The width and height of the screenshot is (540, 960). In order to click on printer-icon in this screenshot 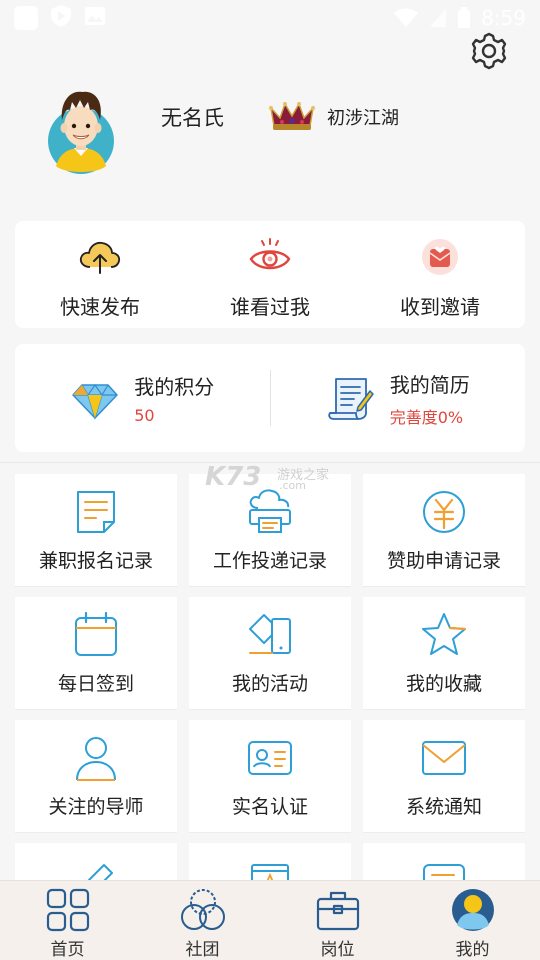, I will do `click(270, 511)`.